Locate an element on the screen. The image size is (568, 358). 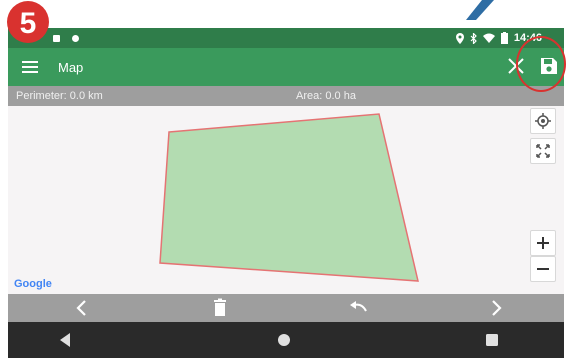
google-attribution: Google is located at coordinates (33, 284).